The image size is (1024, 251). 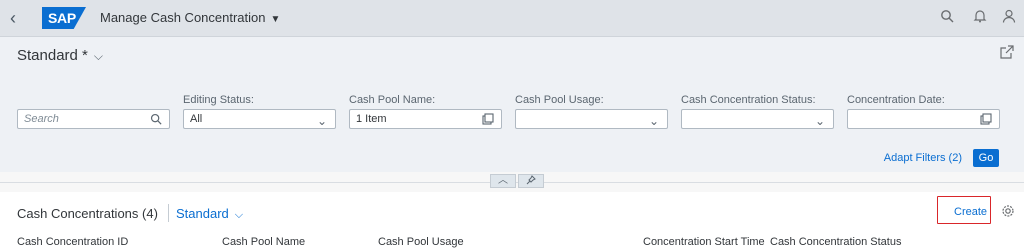 I want to click on table-title: Cash Concentrations (4), so click(x=87, y=213).